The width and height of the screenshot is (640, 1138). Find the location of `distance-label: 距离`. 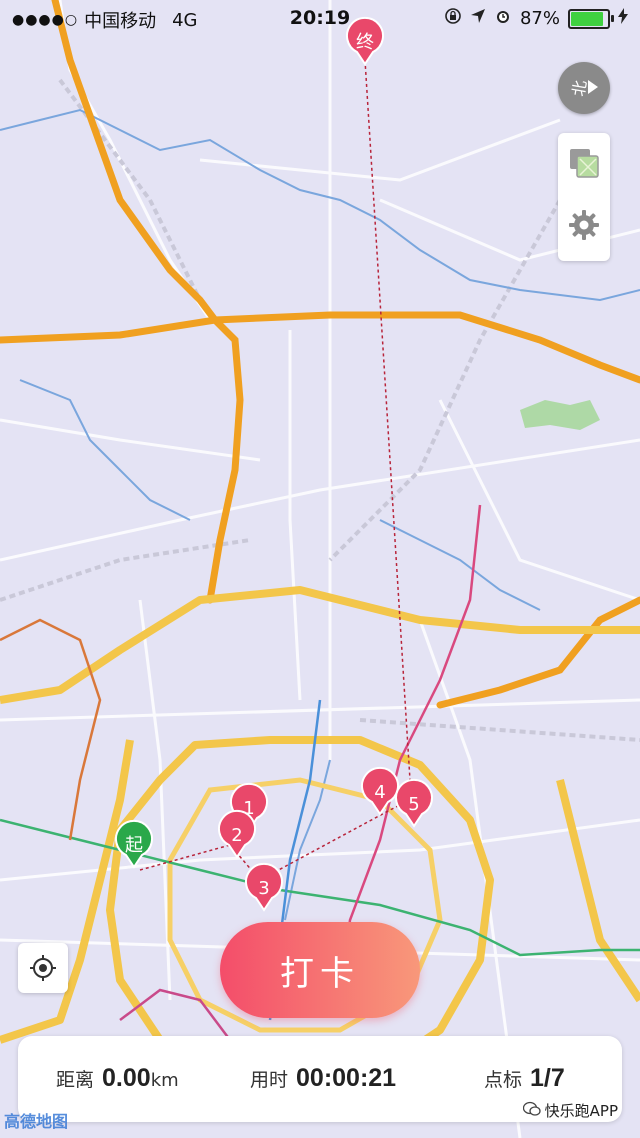

distance-label: 距离 is located at coordinates (75, 1080).